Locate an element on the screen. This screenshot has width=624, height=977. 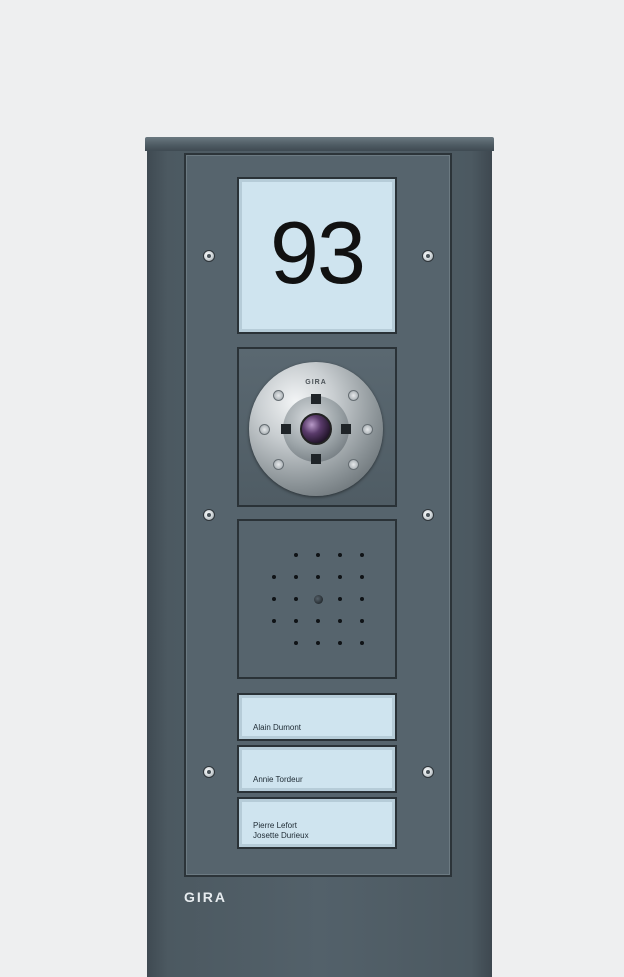
speaker-grille is located at coordinates (318, 599).